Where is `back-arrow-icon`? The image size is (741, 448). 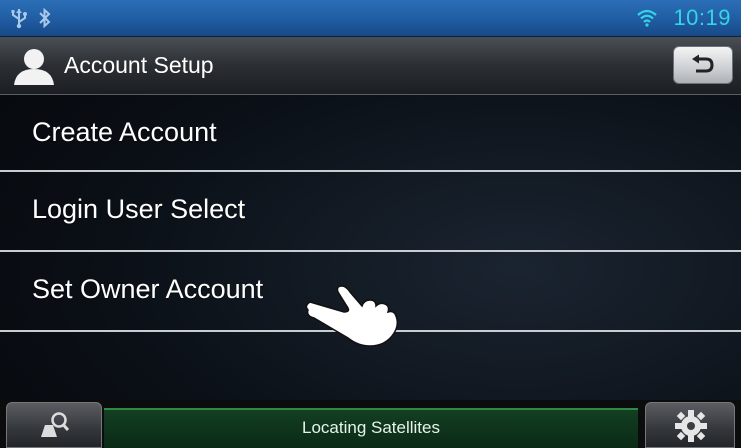 back-arrow-icon is located at coordinates (703, 63).